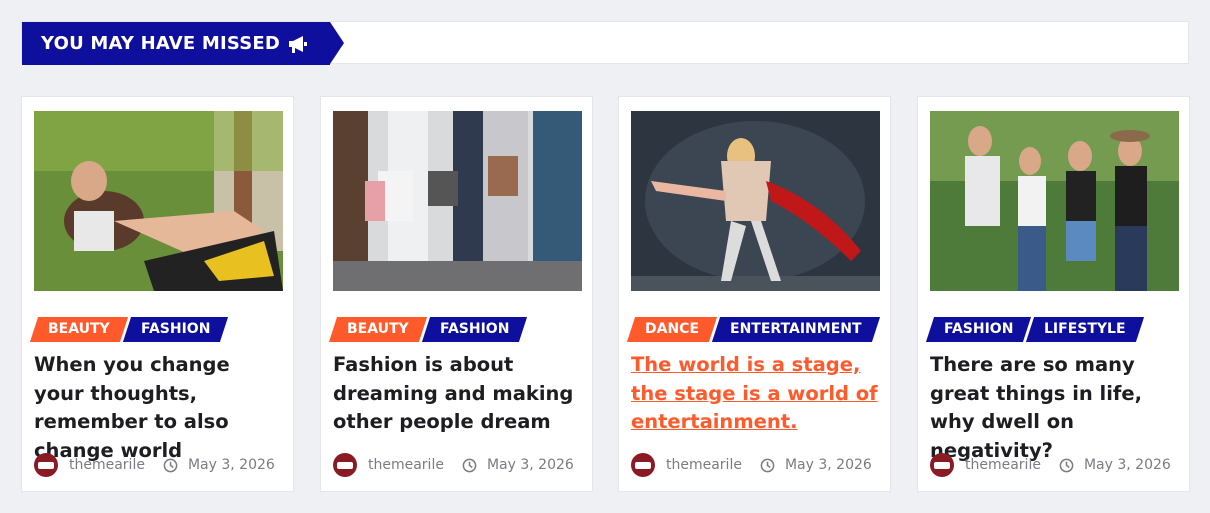 The width and height of the screenshot is (1210, 513). I want to click on section-title: YOU MAY HAVE MISSED, so click(183, 43).